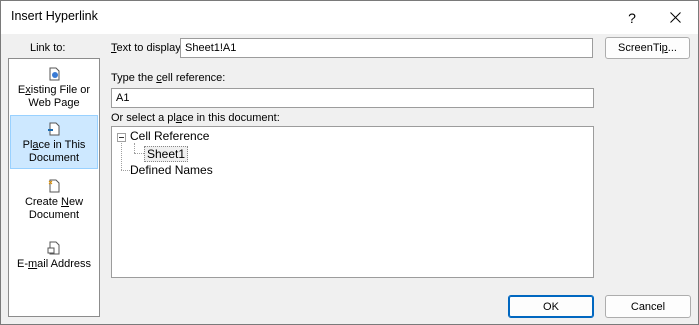  What do you see at coordinates (648, 306) in the screenshot?
I see `cancel-button: Cancel` at bounding box center [648, 306].